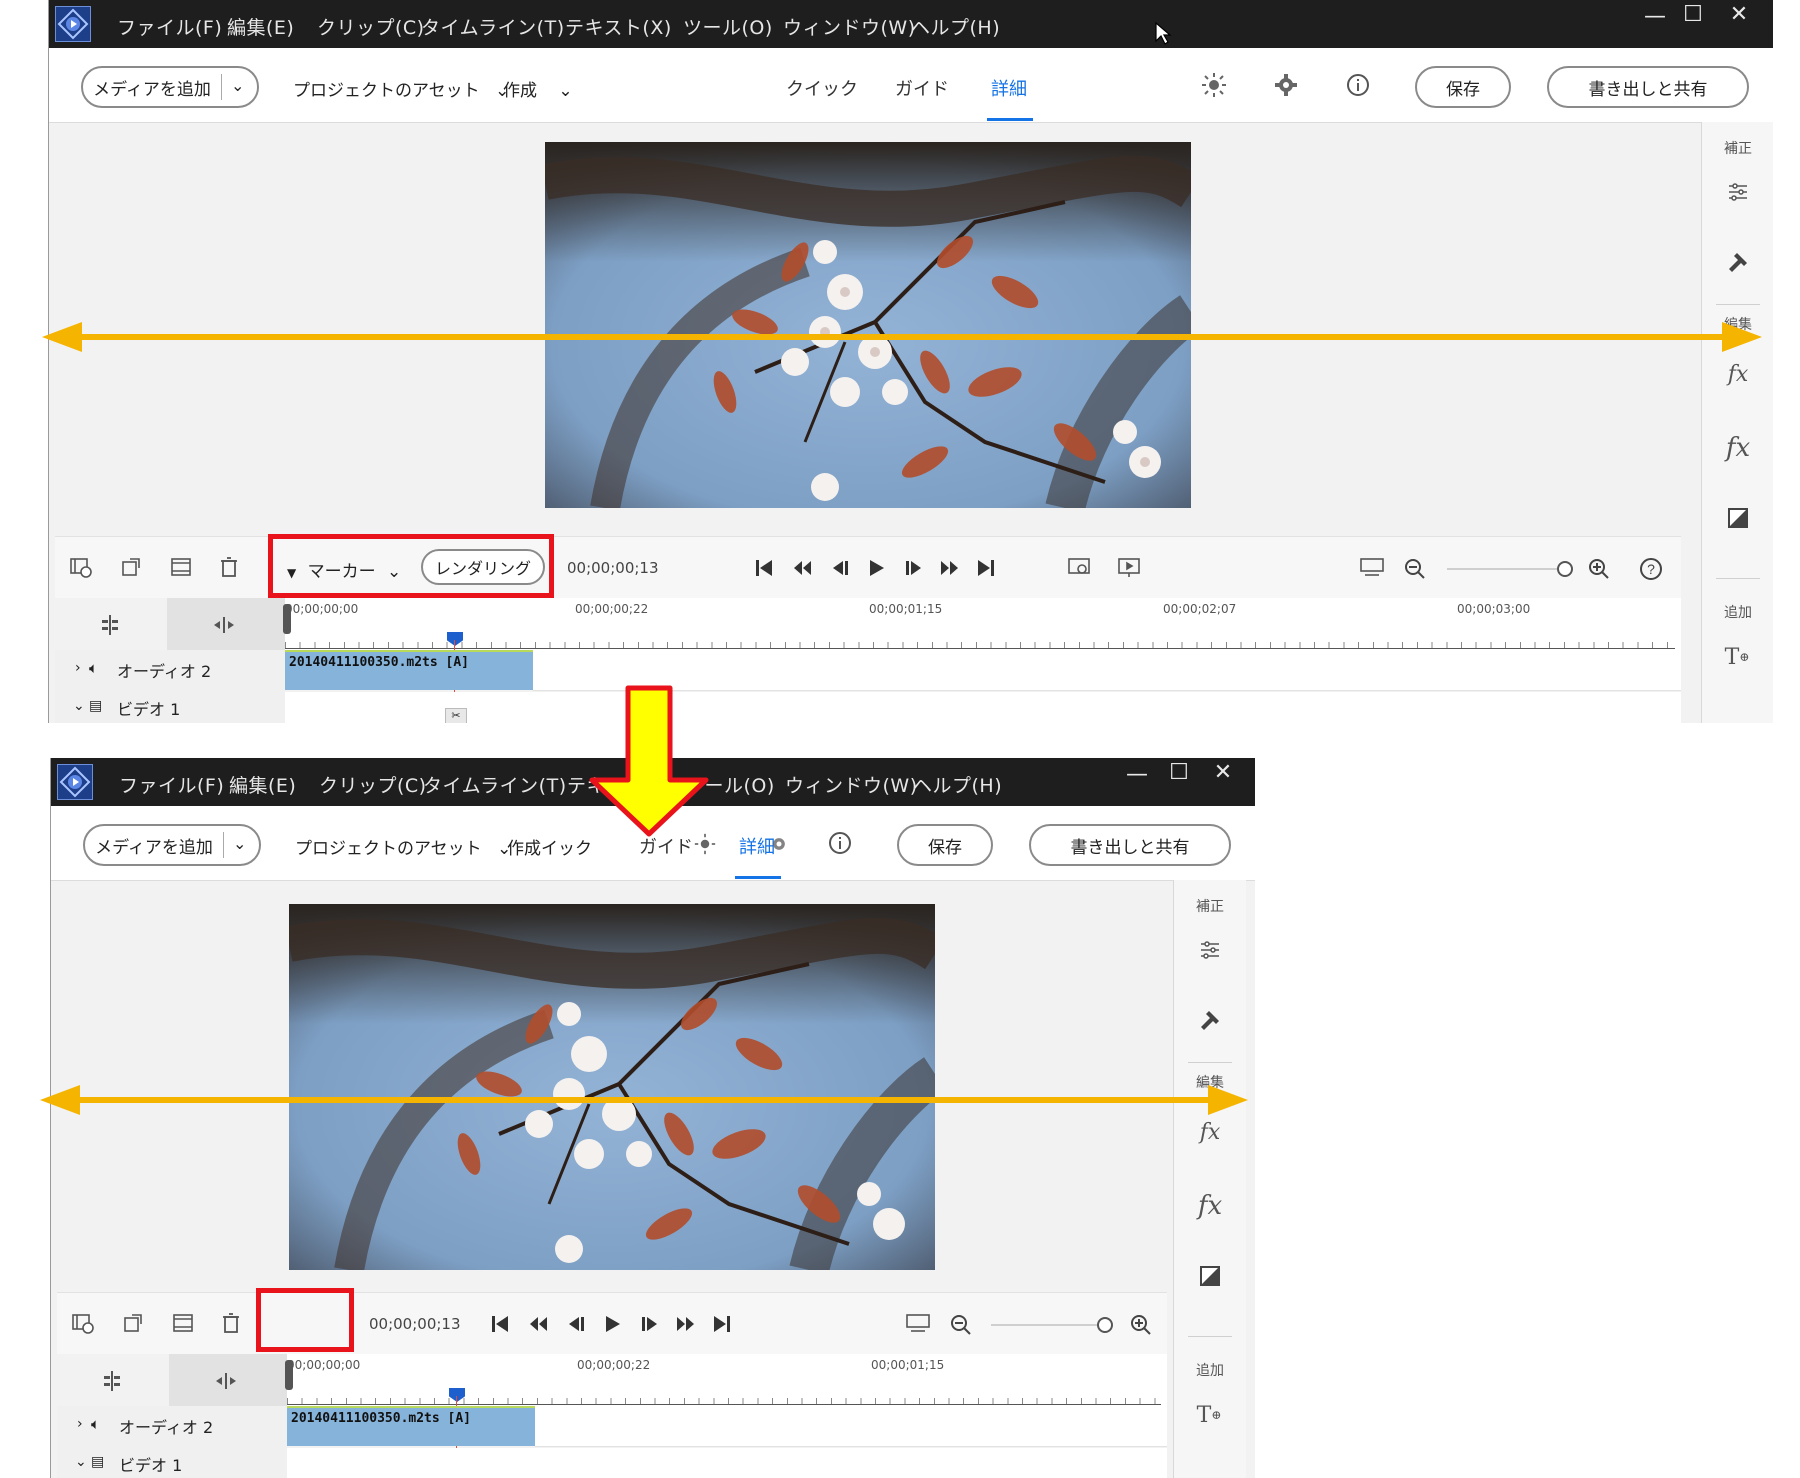 This screenshot has height=1478, width=1800. I want to click on tab-expert: 詳細, so click(1009, 88).